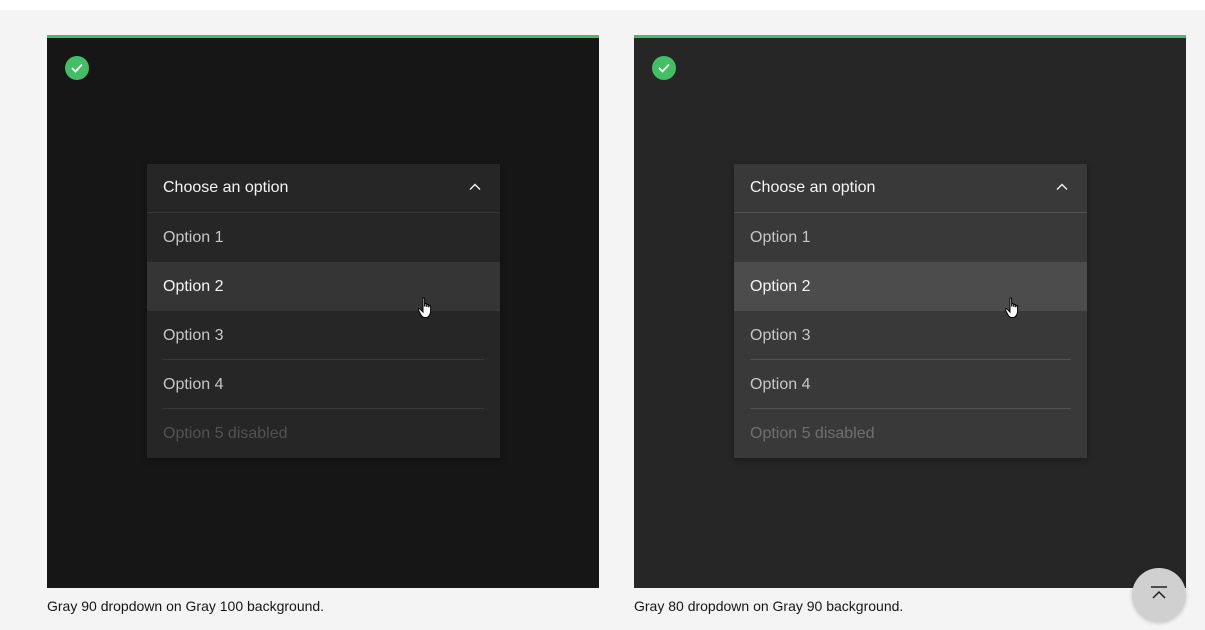 The width and height of the screenshot is (1205, 630). I want to click on back-to-top-button, so click(1159, 595).